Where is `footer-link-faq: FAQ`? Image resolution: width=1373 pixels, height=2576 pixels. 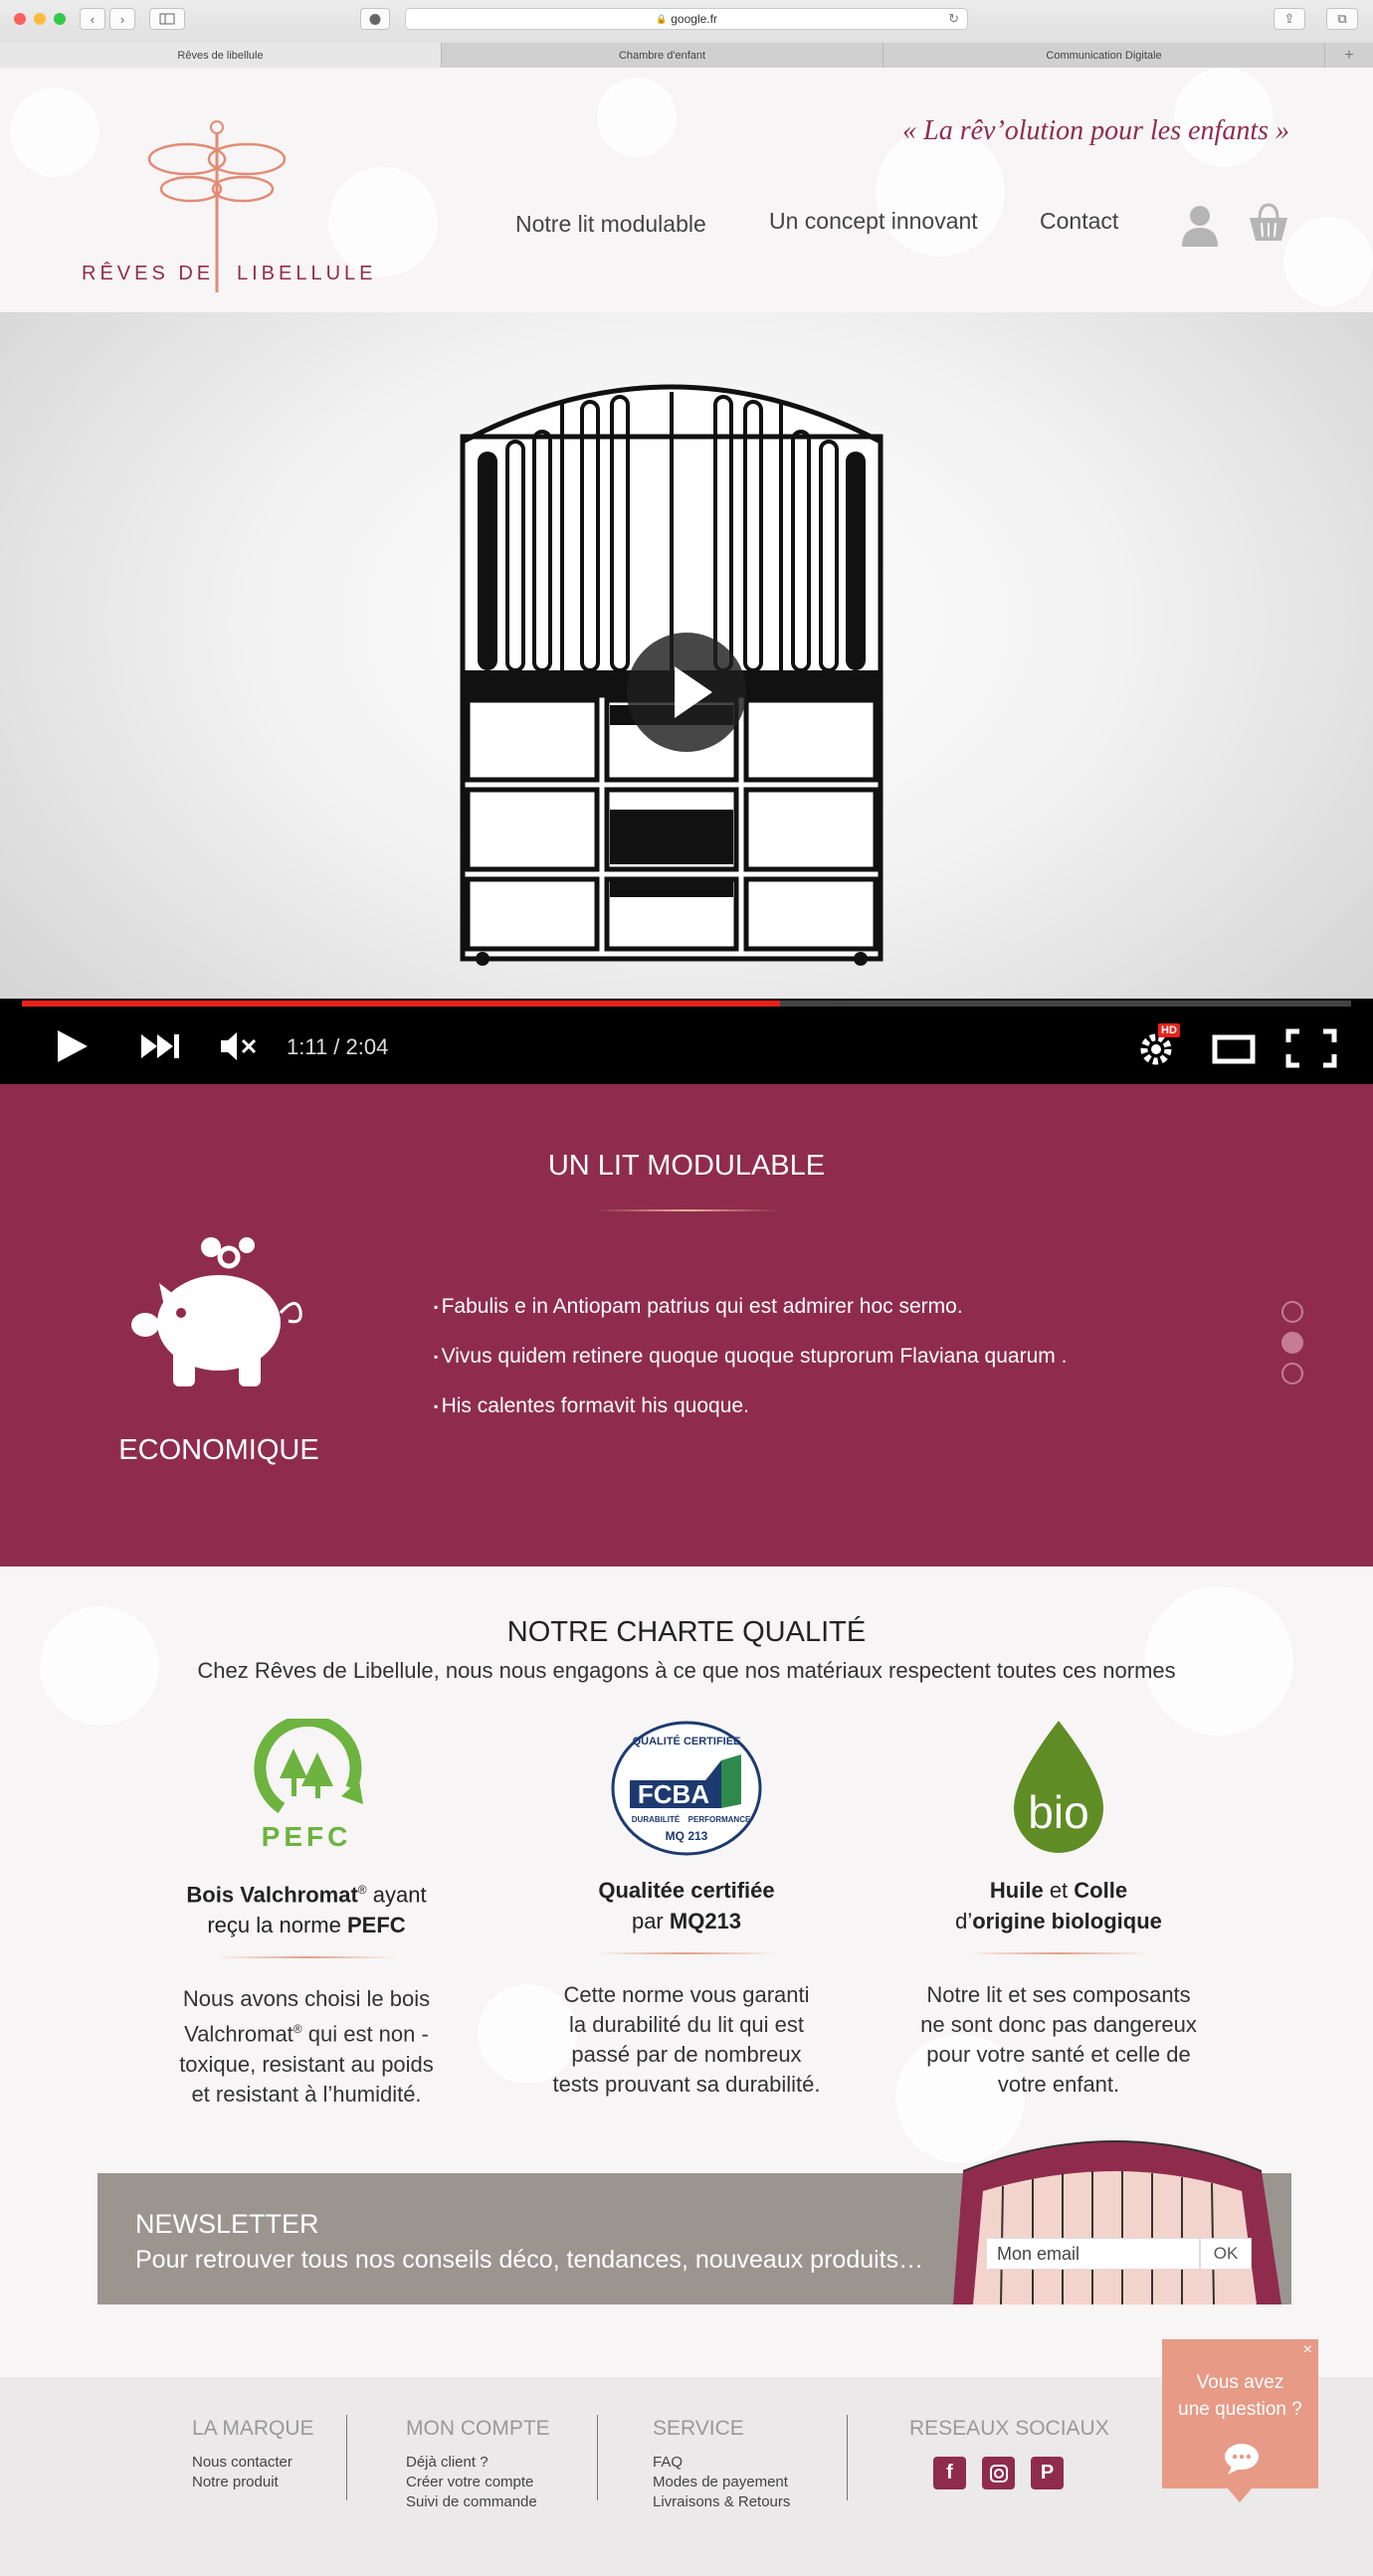
footer-link-faq: FAQ is located at coordinates (721, 2463).